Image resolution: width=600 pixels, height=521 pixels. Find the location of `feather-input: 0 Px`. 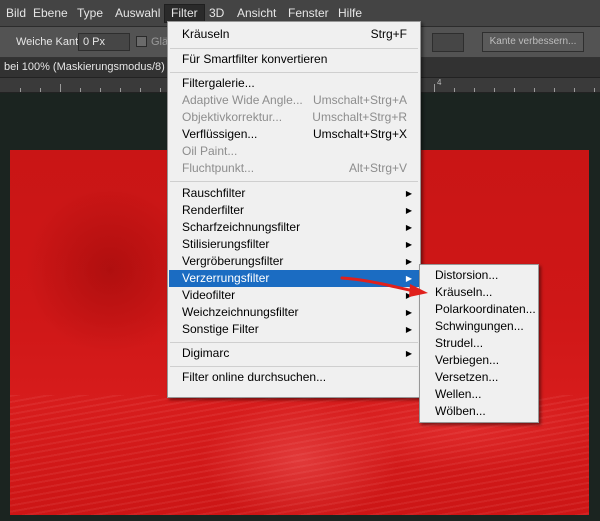

feather-input: 0 Px is located at coordinates (104, 42).